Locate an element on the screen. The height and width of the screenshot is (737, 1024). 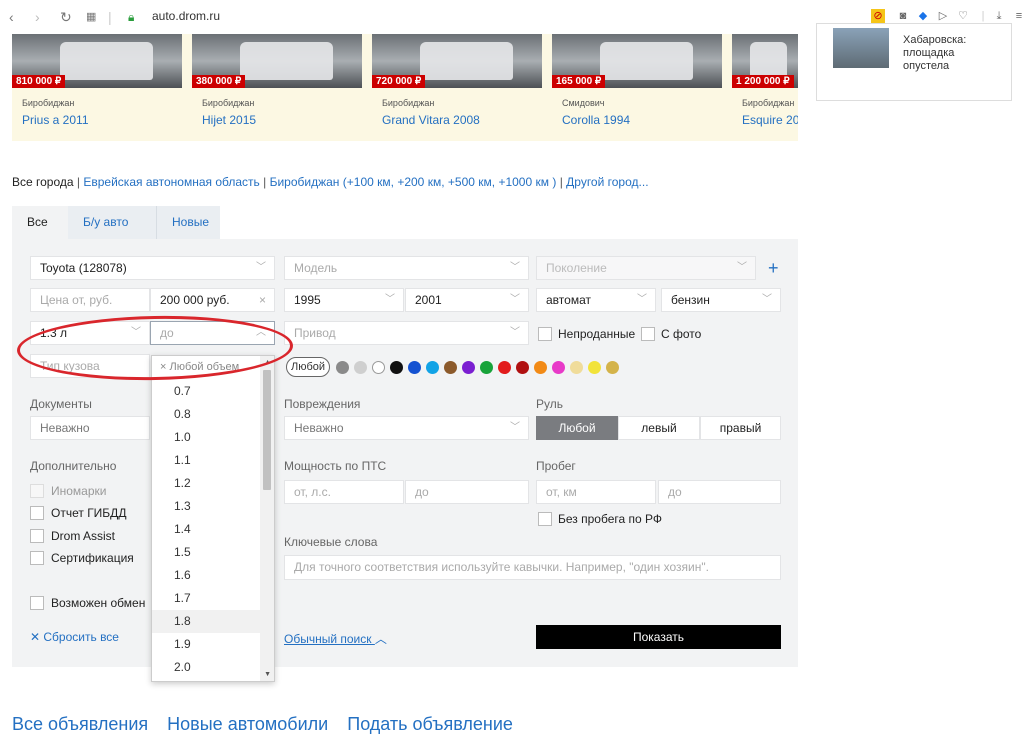
volume-option: 1.7 is located at coordinates (206, 598).